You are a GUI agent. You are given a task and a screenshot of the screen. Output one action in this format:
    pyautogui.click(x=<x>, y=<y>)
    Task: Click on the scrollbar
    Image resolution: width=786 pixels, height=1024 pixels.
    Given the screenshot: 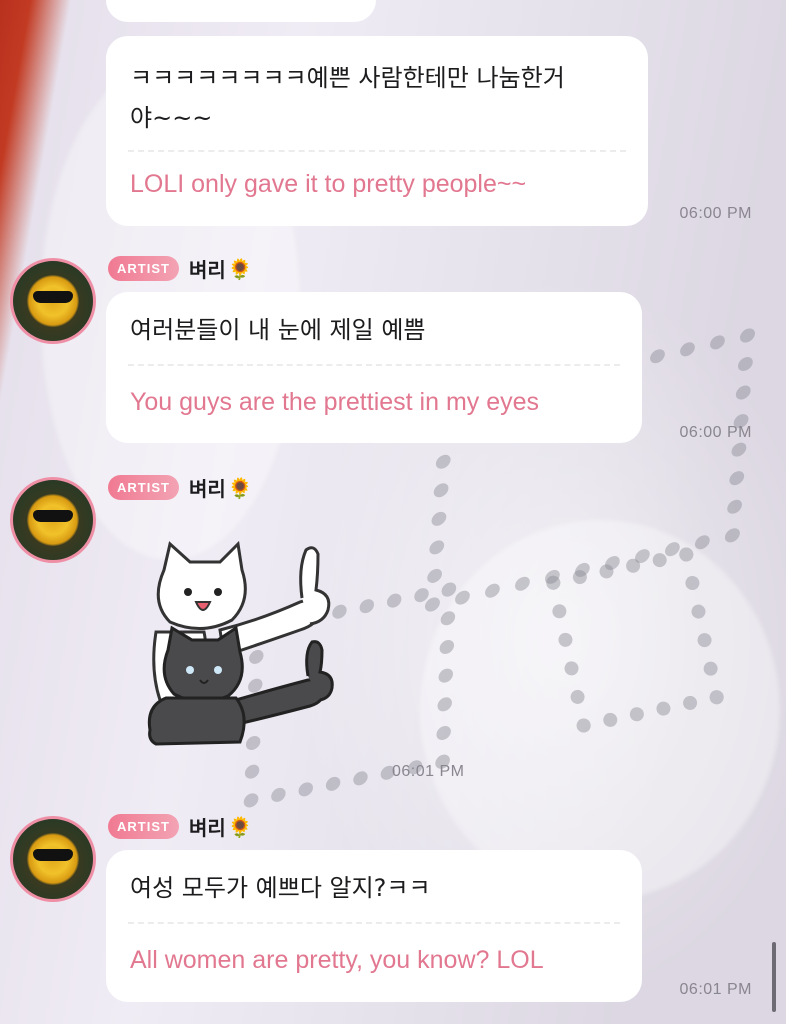 What is the action you would take?
    pyautogui.click(x=774, y=977)
    